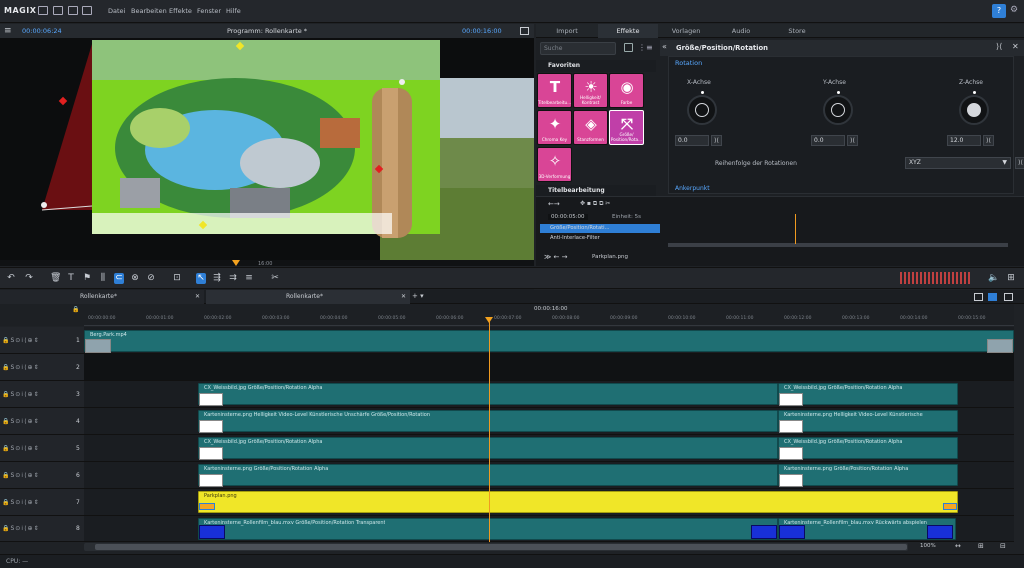 The height and width of the screenshot is (568, 1024). Describe the element at coordinates (852, 140) in the screenshot. I see `y-reset-button: ⟩⟨` at that location.